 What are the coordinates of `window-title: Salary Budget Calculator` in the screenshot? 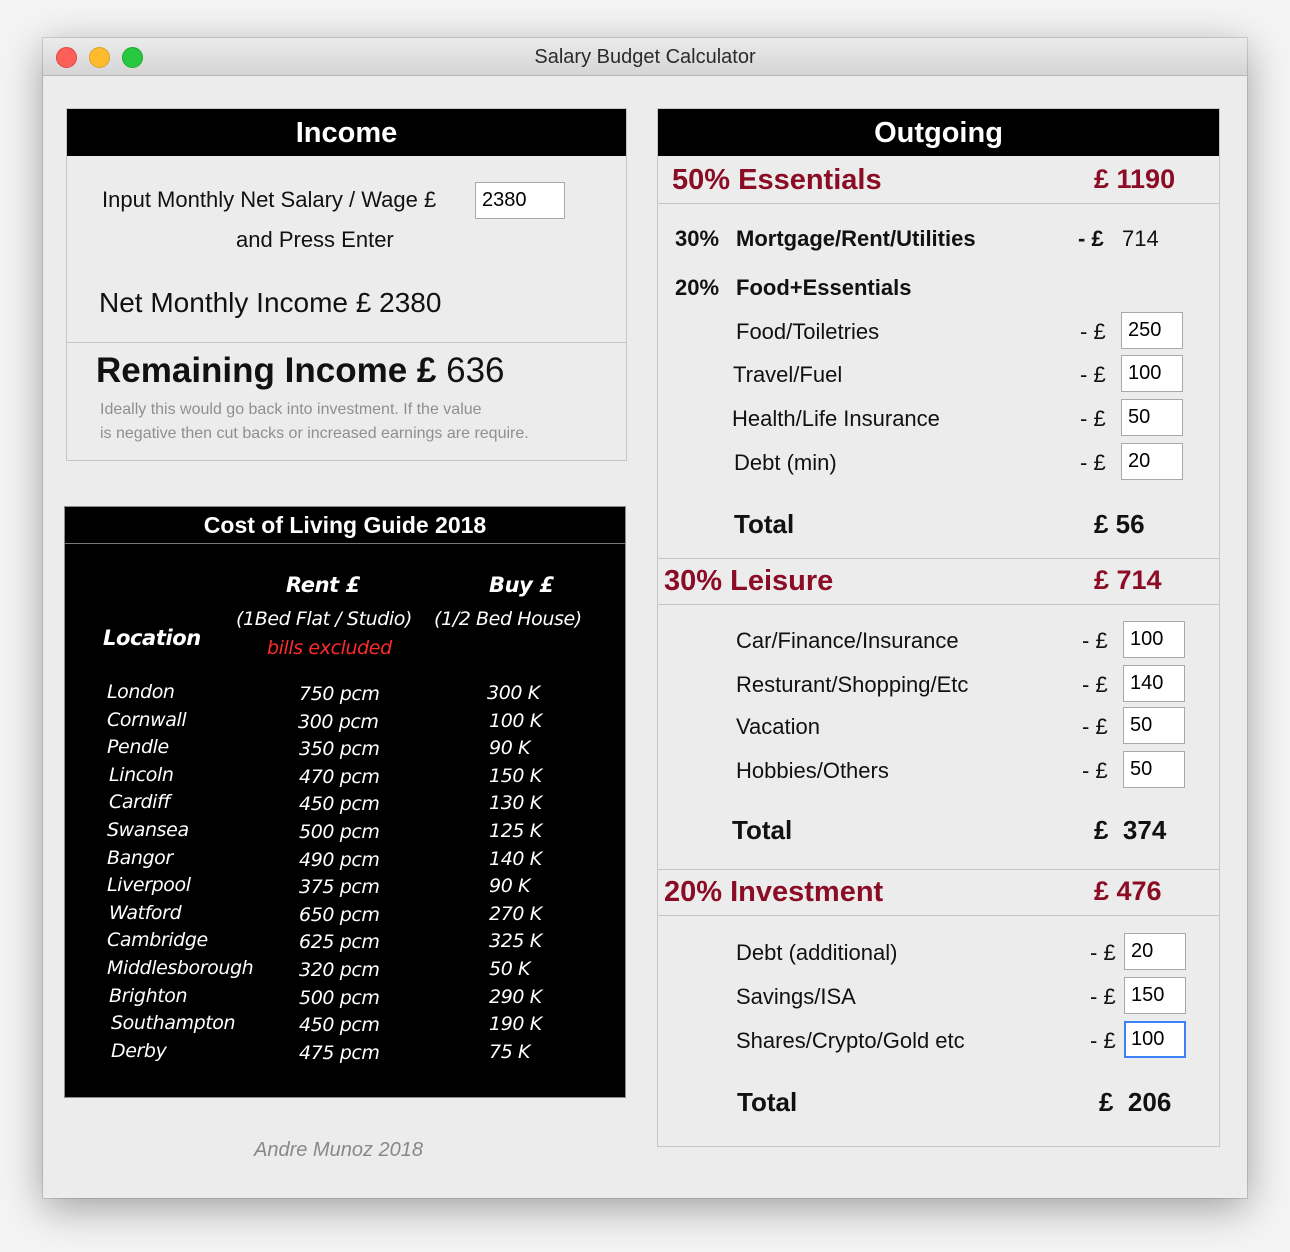 It's located at (645, 57).